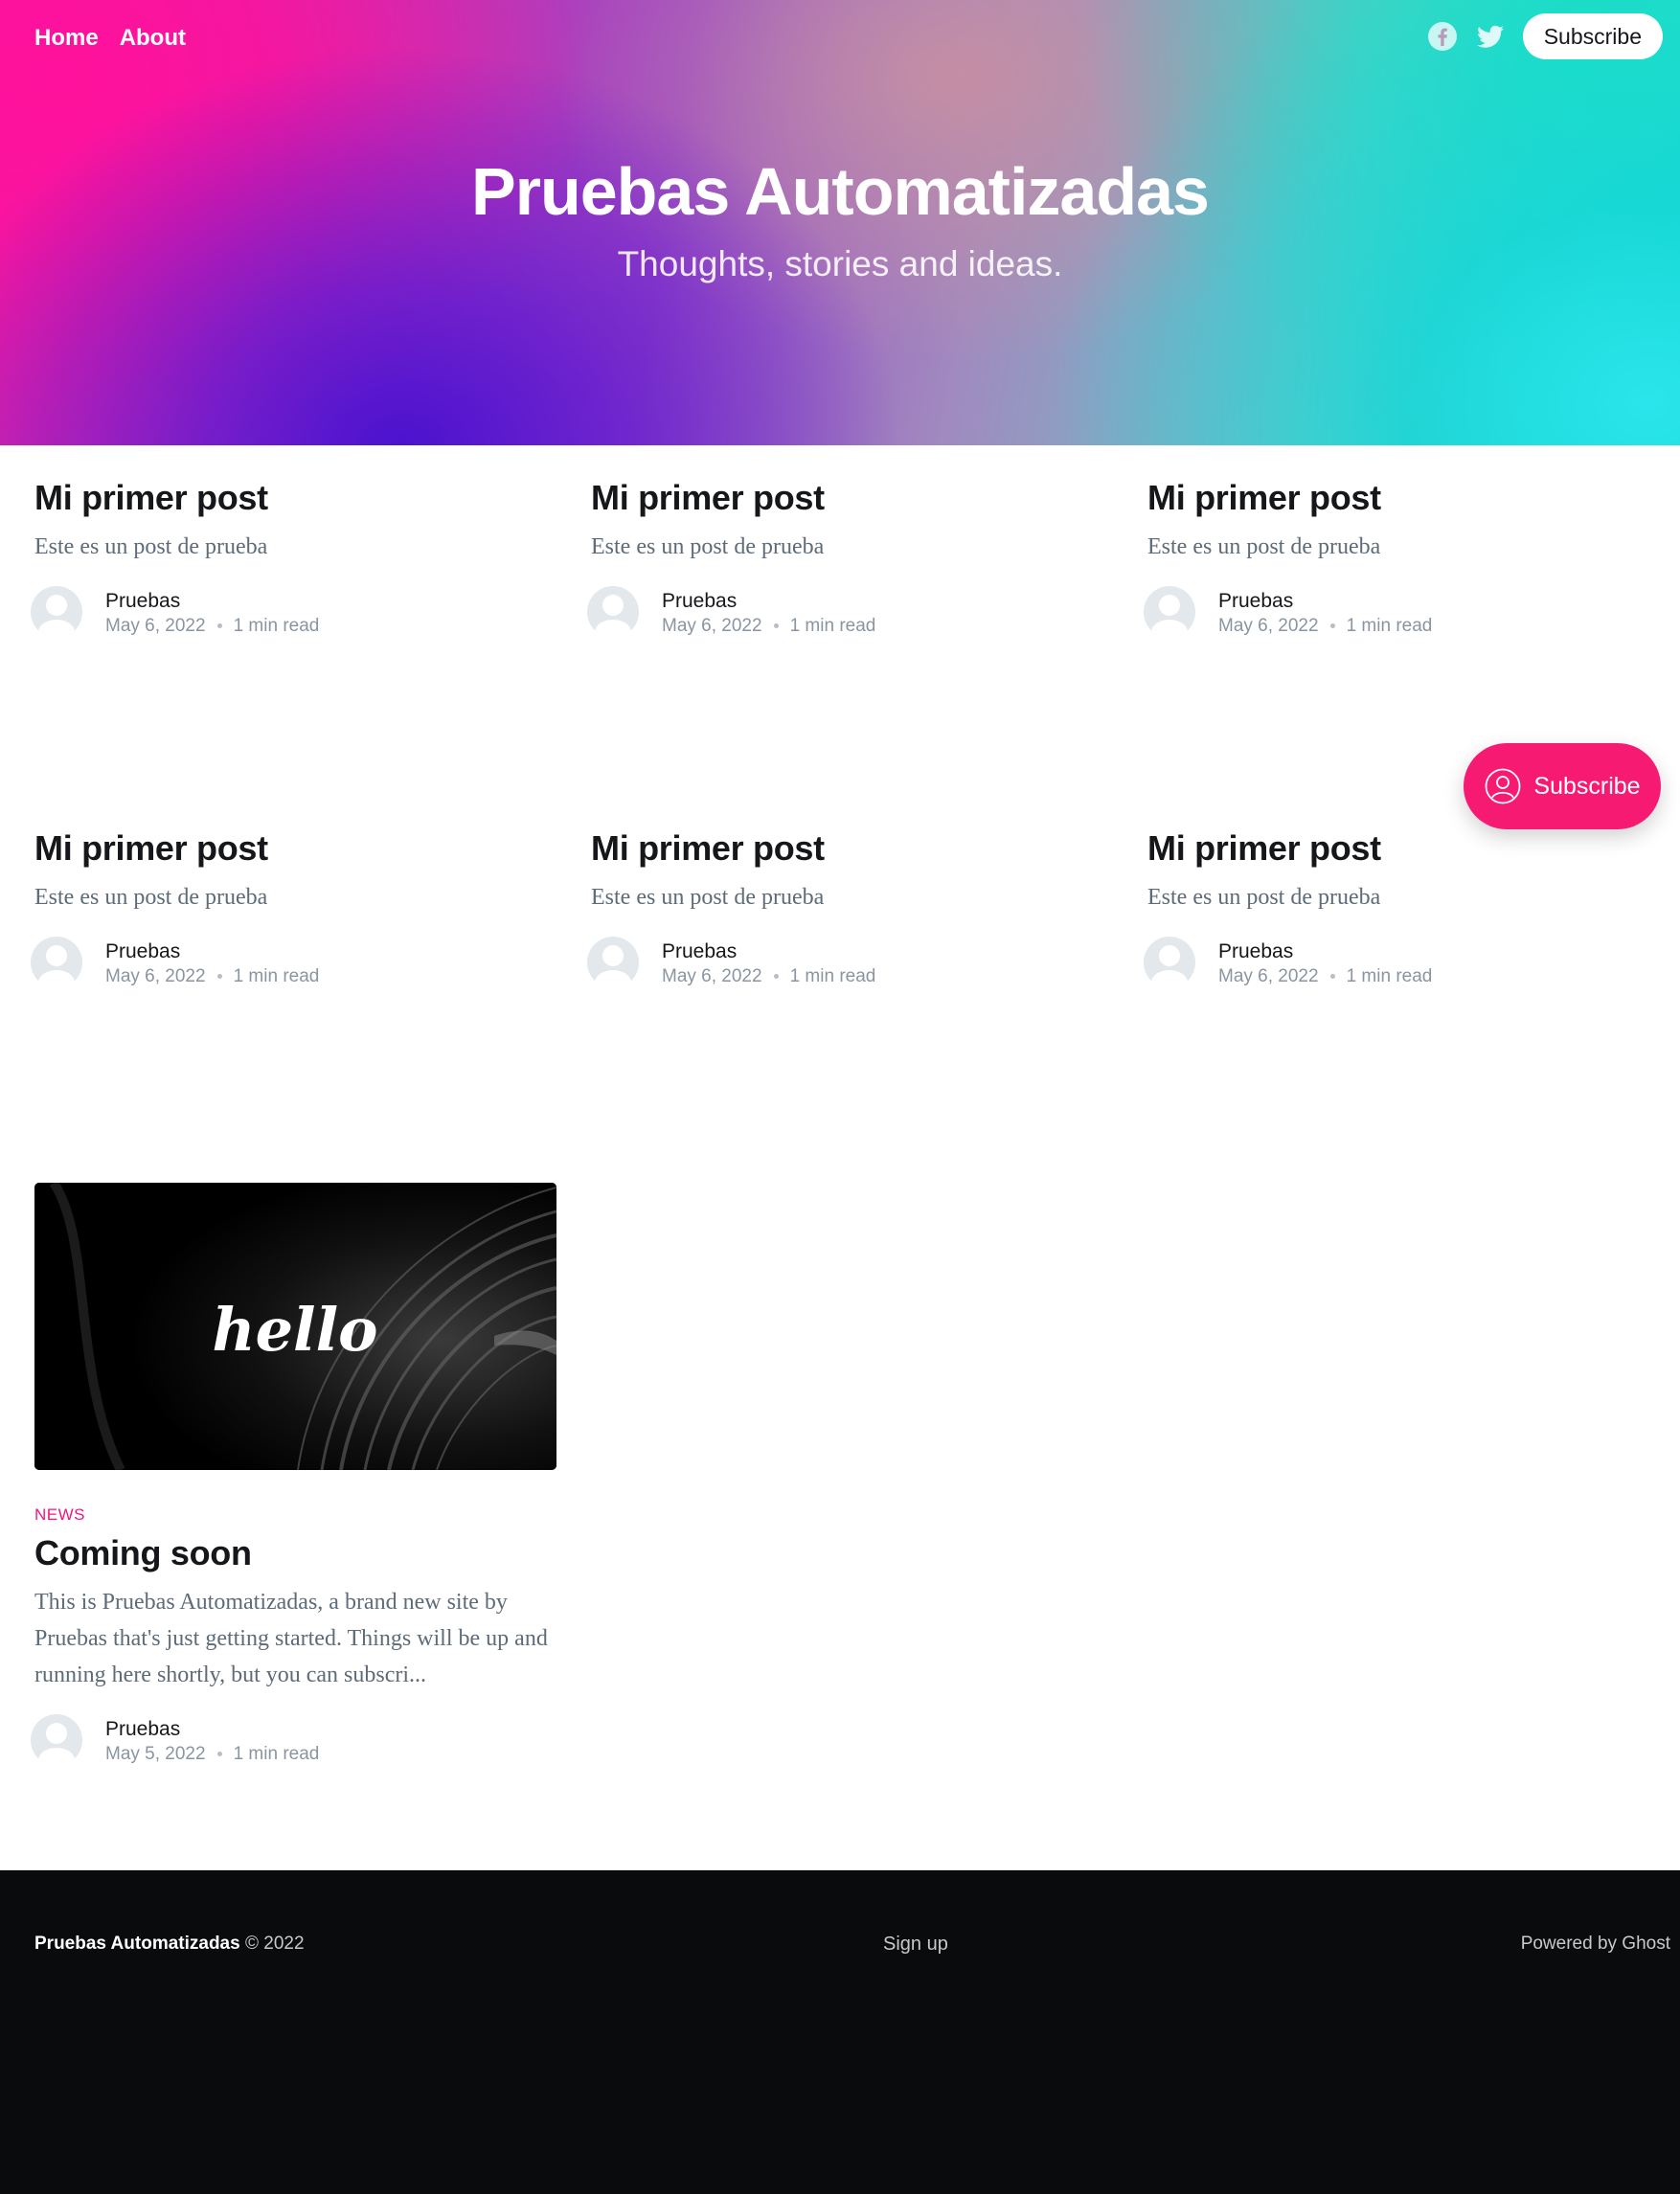 The height and width of the screenshot is (2194, 1680). Describe the element at coordinates (295, 1515) in the screenshot. I see `post-tag: NEWS` at that location.